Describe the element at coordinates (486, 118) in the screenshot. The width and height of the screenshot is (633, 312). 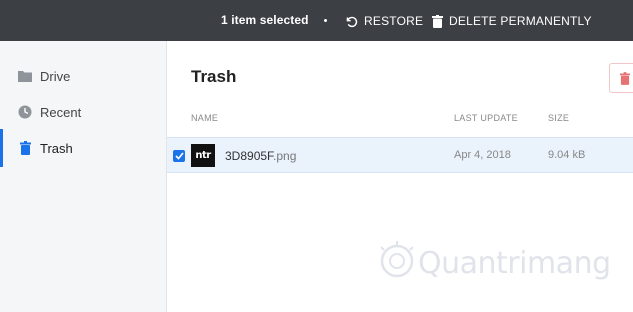
I see `column-header-last-update: LAST UPDATE` at that location.